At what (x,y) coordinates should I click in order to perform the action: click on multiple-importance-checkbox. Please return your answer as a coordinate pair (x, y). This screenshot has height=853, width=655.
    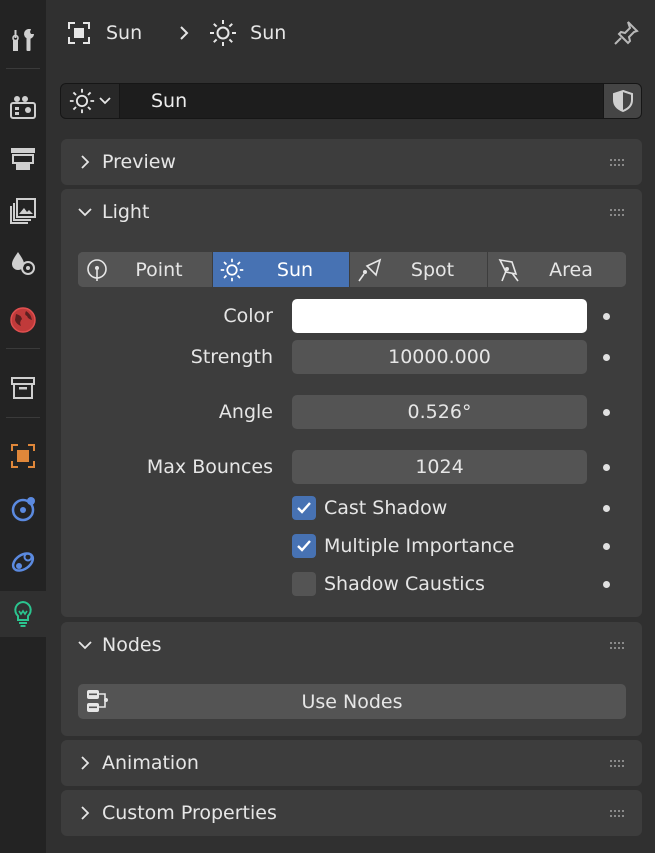
    Looking at the image, I should click on (304, 546).